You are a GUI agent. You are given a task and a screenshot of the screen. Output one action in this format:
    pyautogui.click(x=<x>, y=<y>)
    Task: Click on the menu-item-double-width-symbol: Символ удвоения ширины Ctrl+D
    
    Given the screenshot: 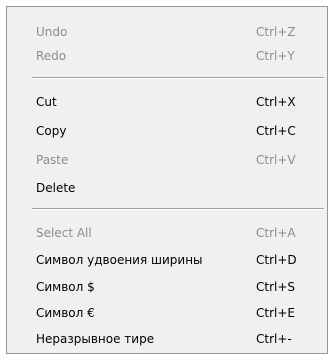 What is the action you would take?
    pyautogui.click(x=167, y=260)
    